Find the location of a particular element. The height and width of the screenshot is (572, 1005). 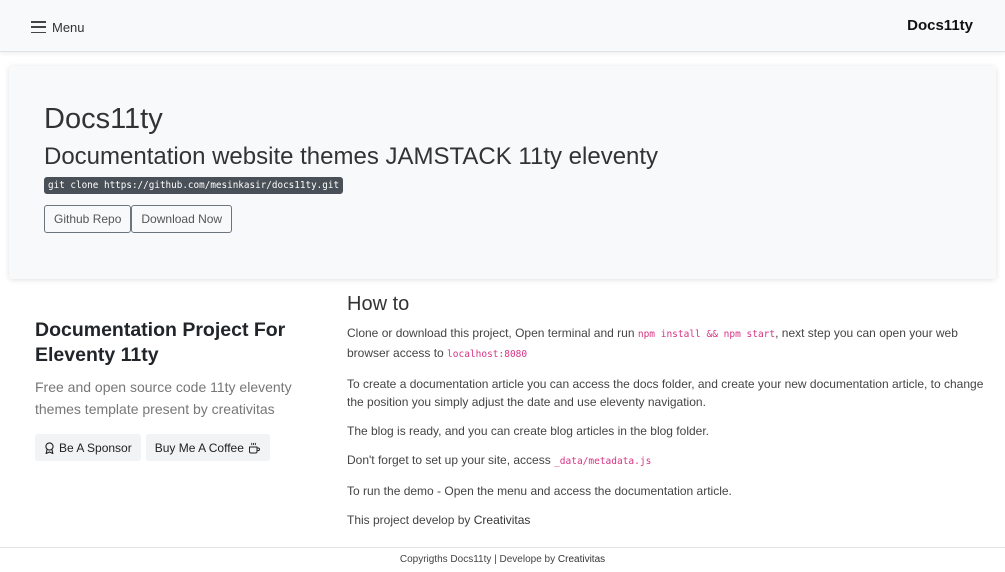

menu-button: Menu is located at coordinates (58, 27).